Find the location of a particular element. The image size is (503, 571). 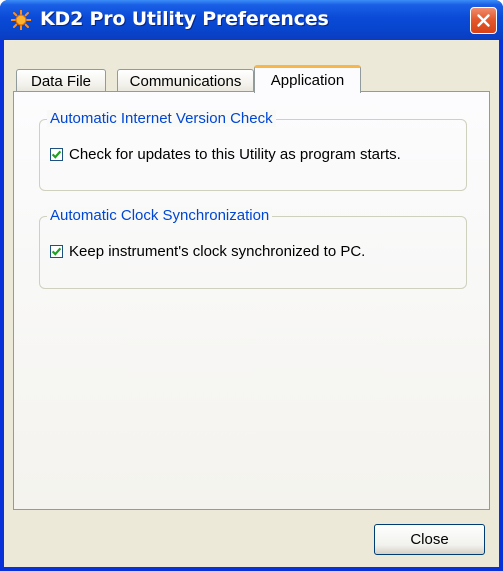

tab-label: Data File is located at coordinates (61, 81).